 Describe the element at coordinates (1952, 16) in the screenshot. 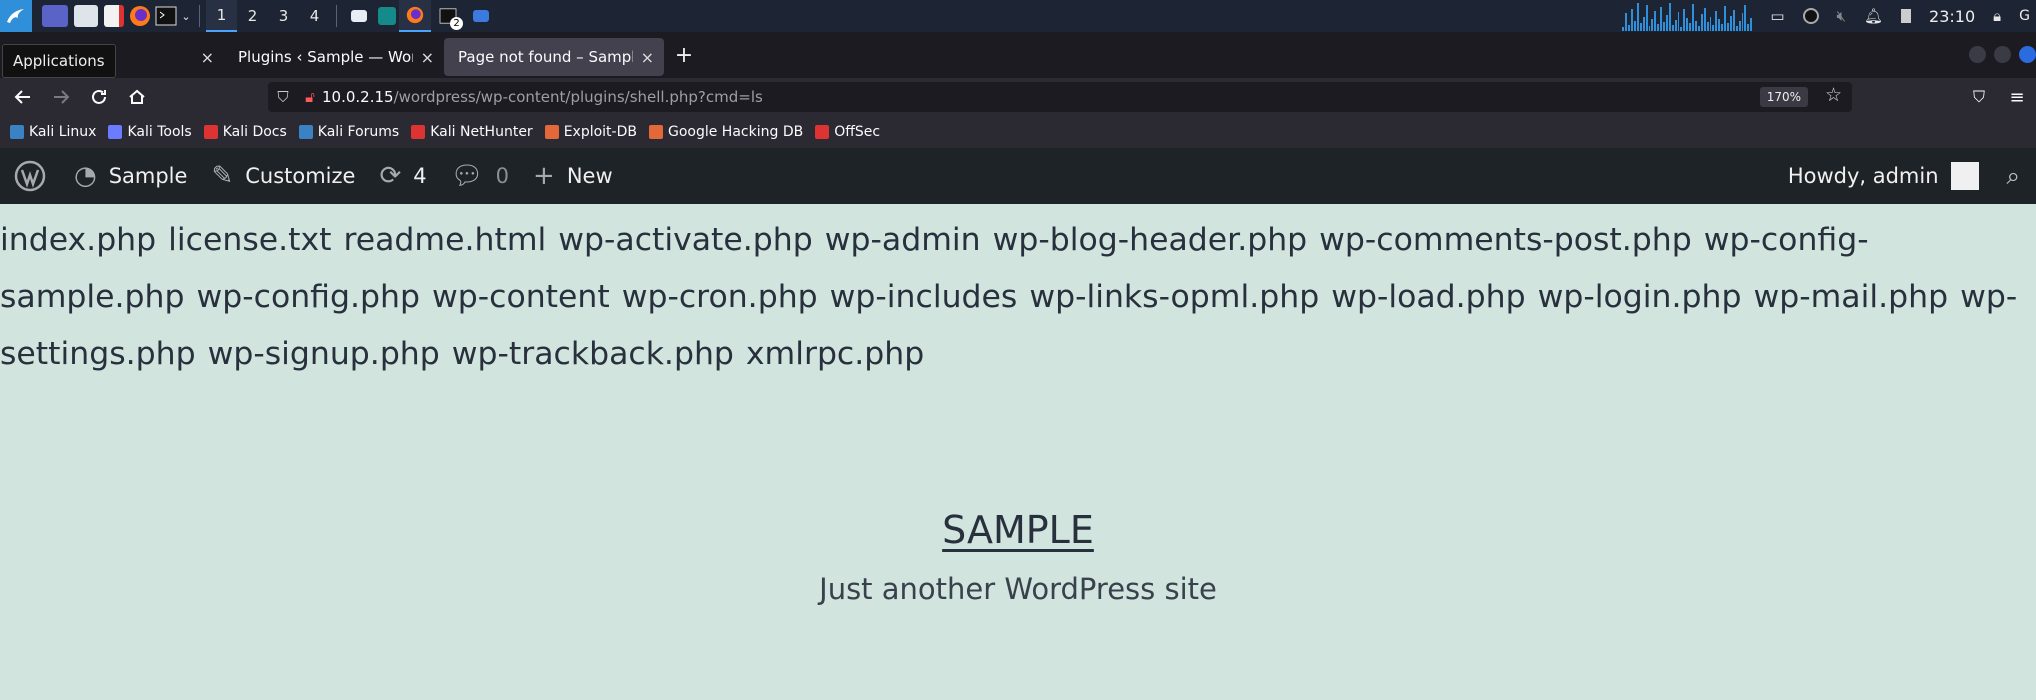

I see `clock: 23:10` at that location.